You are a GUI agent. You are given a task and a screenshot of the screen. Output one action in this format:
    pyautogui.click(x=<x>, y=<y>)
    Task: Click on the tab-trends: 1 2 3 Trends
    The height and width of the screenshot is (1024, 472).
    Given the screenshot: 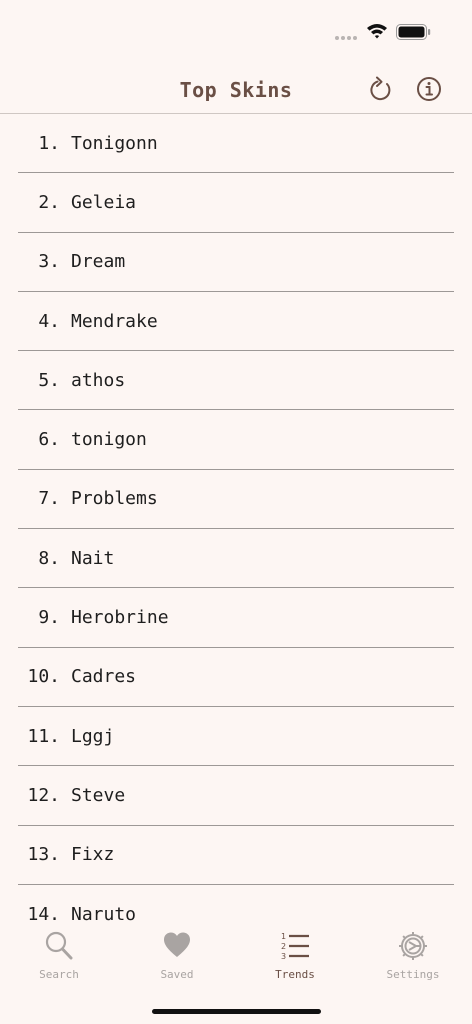 What is the action you would take?
    pyautogui.click(x=295, y=958)
    